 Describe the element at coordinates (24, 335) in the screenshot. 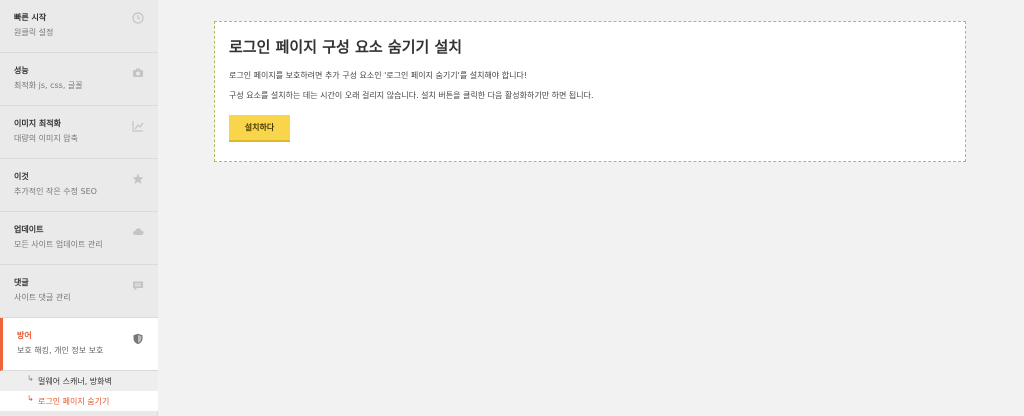

I see `sidebar-item-title: 방어` at that location.